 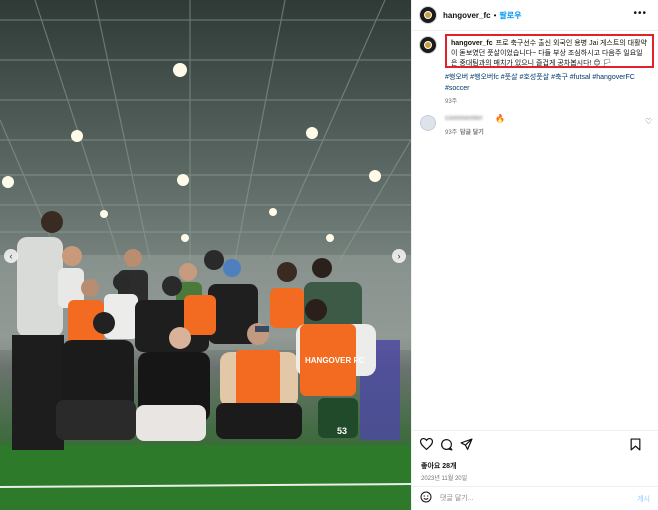 I want to click on comment-text: 🔥, so click(x=500, y=118).